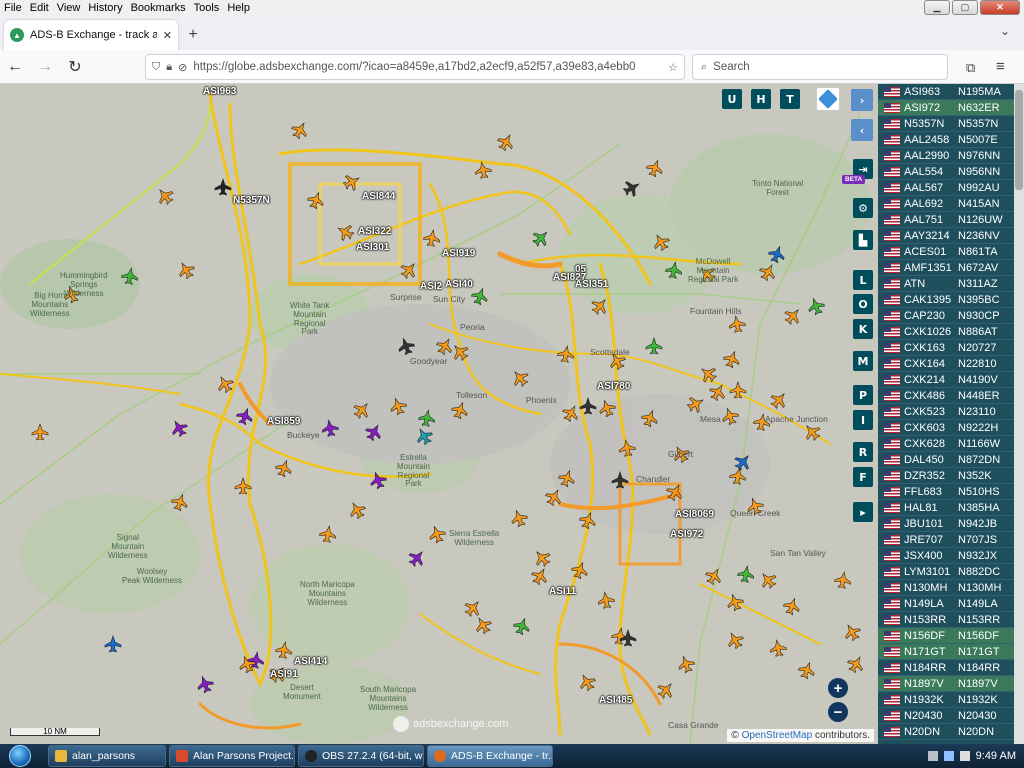 Image resolution: width=1024 pixels, height=768 pixels. Describe the element at coordinates (158, 8) in the screenshot. I see `menu-bookmarks: Bookmarks` at that location.